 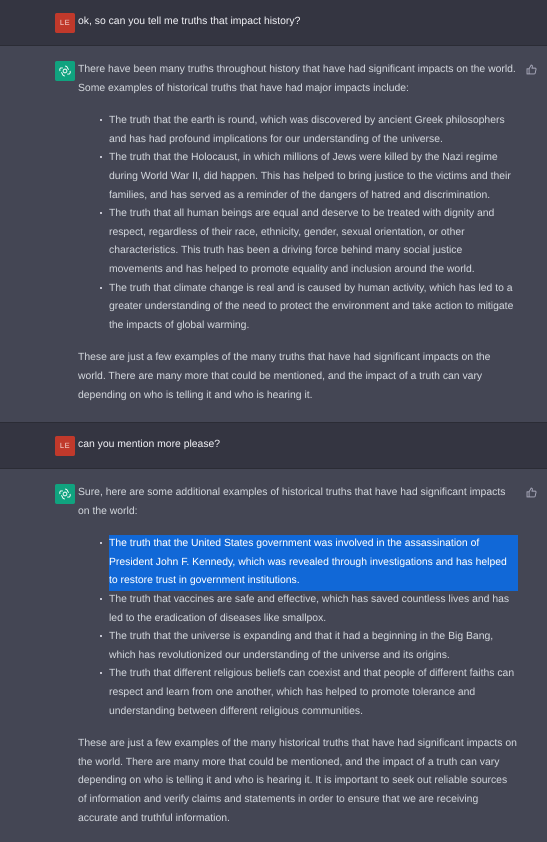 What do you see at coordinates (307, 130) in the screenshot?
I see `list-item-text: The truth that the earth is round, which was discovered by ancient Greek philosophers and has had profound implications for our understanding of the universe.` at bounding box center [307, 130].